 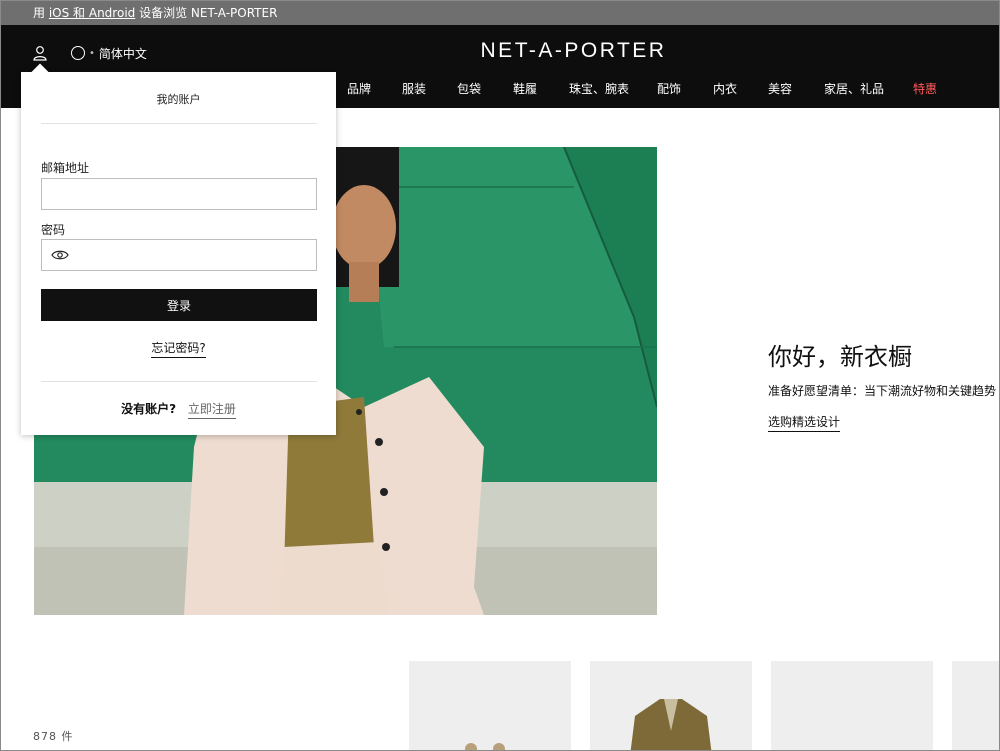 What do you see at coordinates (53, 230) in the screenshot?
I see `password-label: 密码` at bounding box center [53, 230].